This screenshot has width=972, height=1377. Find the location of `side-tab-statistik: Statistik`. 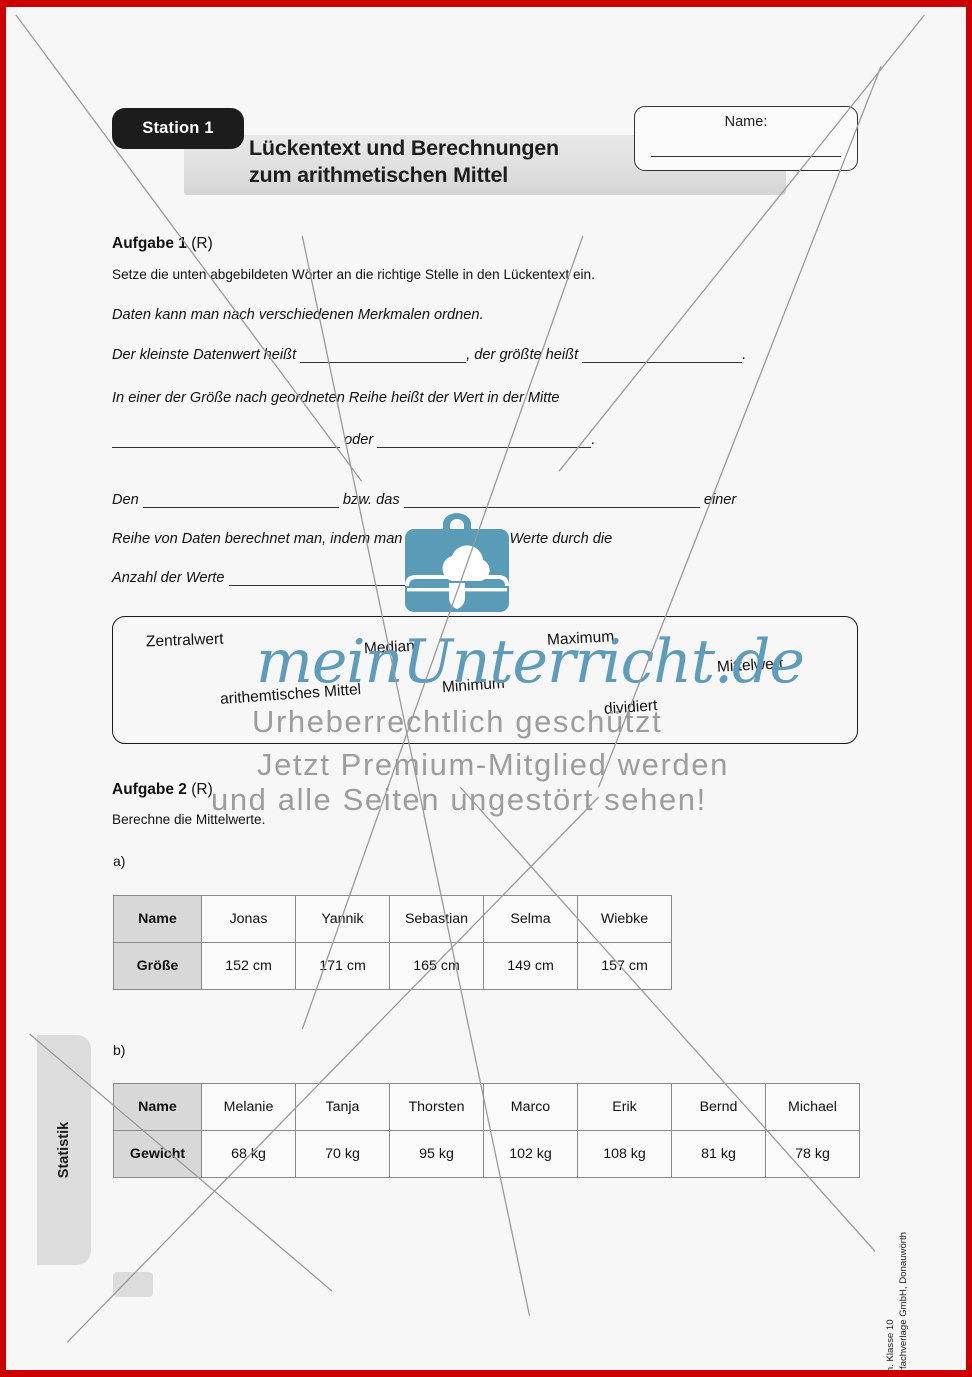

side-tab-statistik: Statistik is located at coordinates (64, 1150).